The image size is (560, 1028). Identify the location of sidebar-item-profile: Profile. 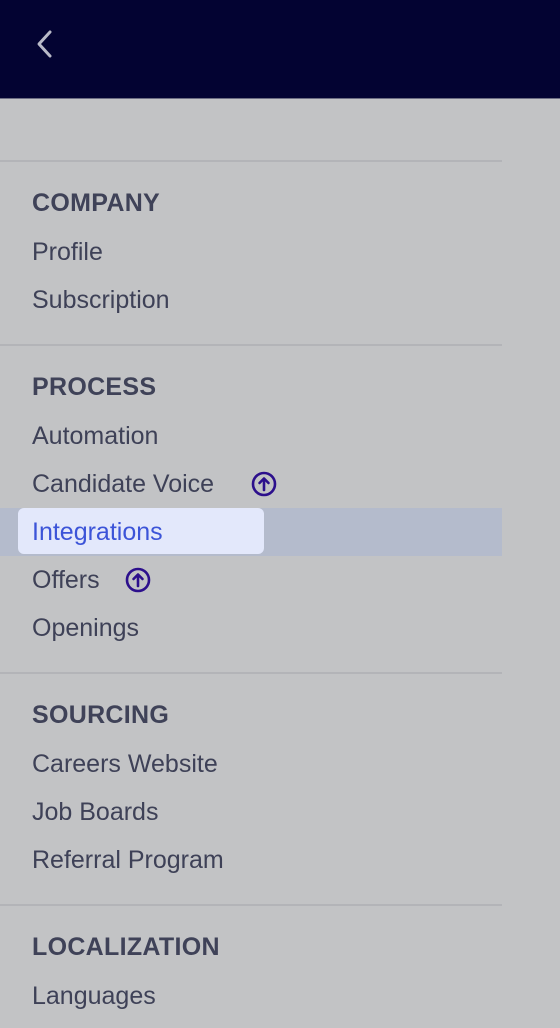
(251, 252).